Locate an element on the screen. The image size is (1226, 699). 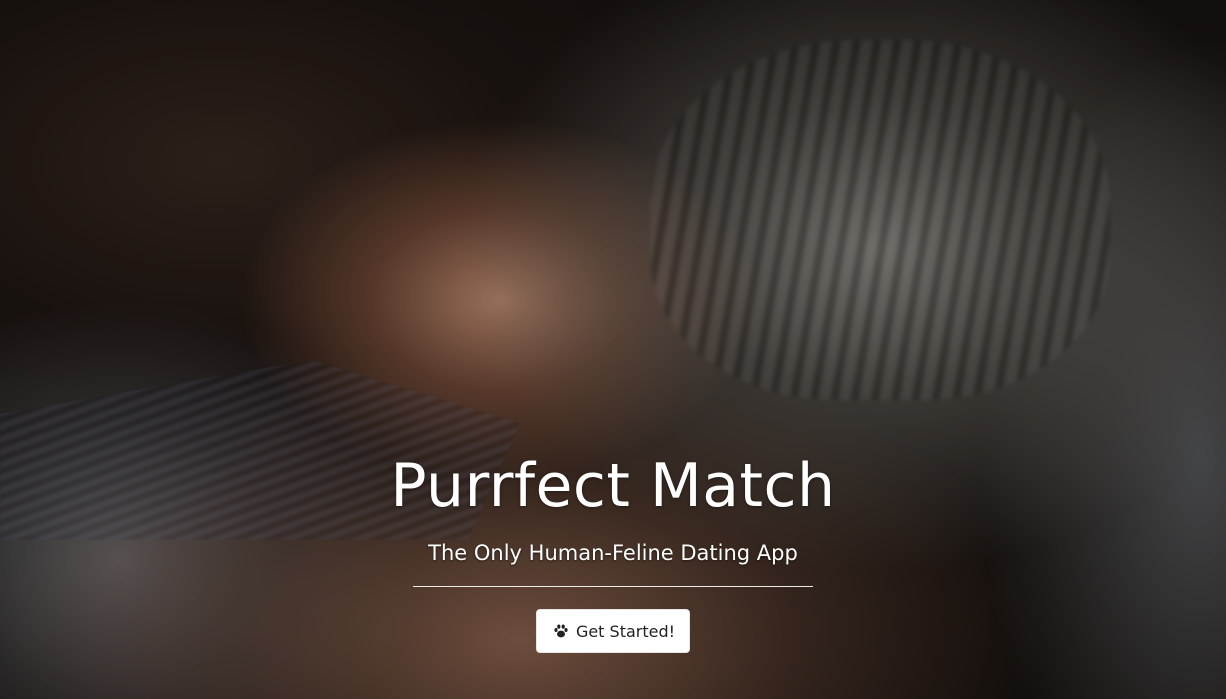
paw-icon is located at coordinates (561, 631).